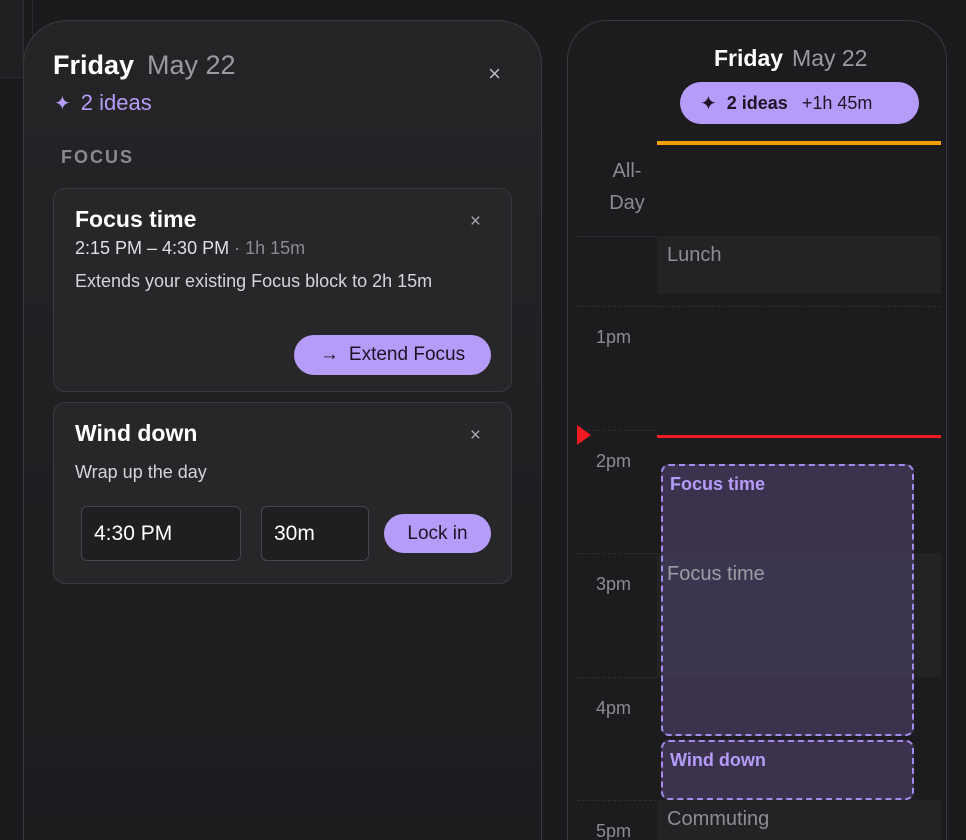 The image size is (966, 840). What do you see at coordinates (799, 143) in the screenshot?
I see `today-indicator-bar` at bounding box center [799, 143].